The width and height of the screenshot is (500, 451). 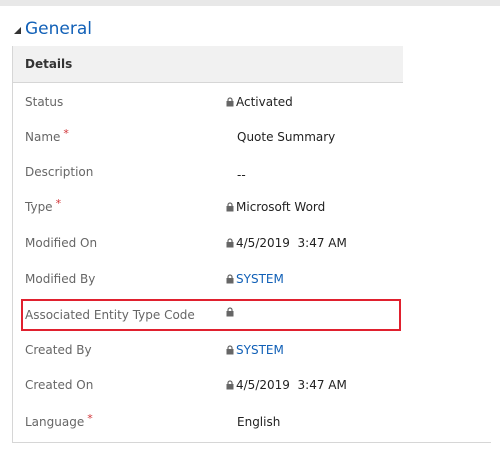 What do you see at coordinates (258, 422) in the screenshot?
I see `language-value: English` at bounding box center [258, 422].